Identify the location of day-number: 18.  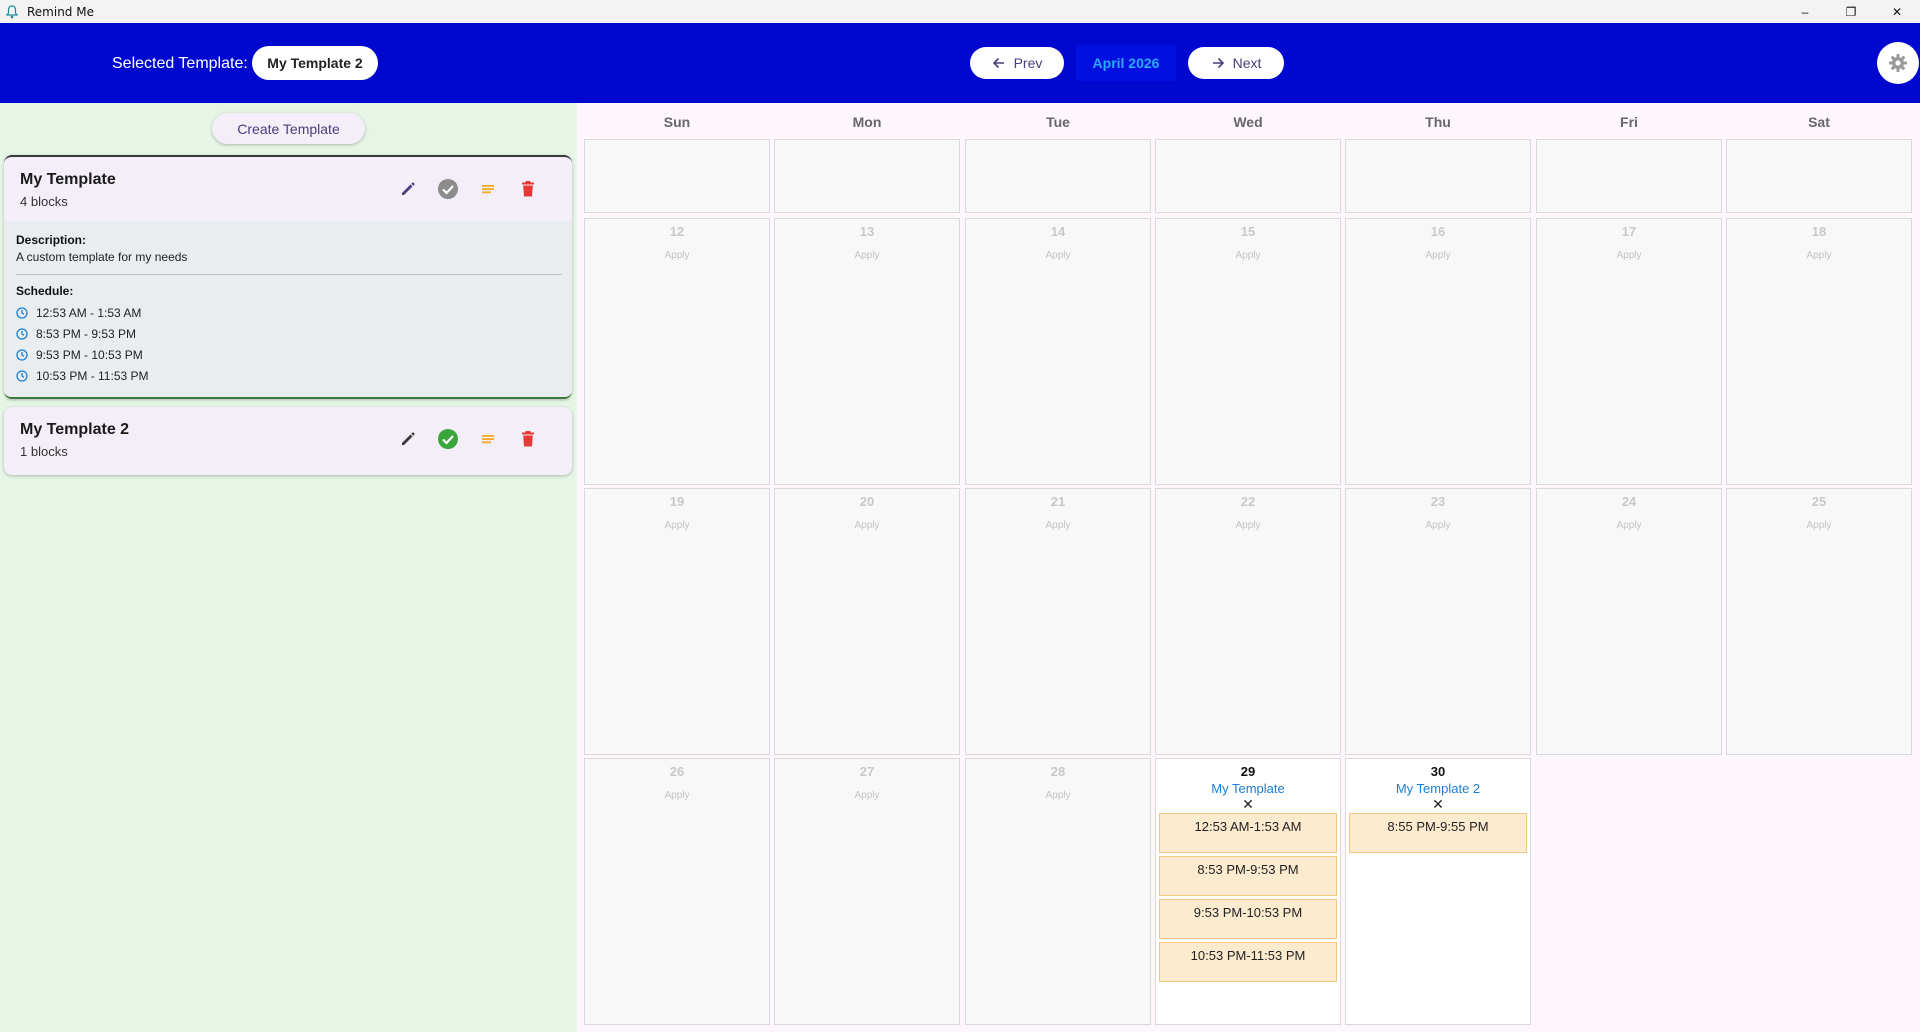
(1819, 231).